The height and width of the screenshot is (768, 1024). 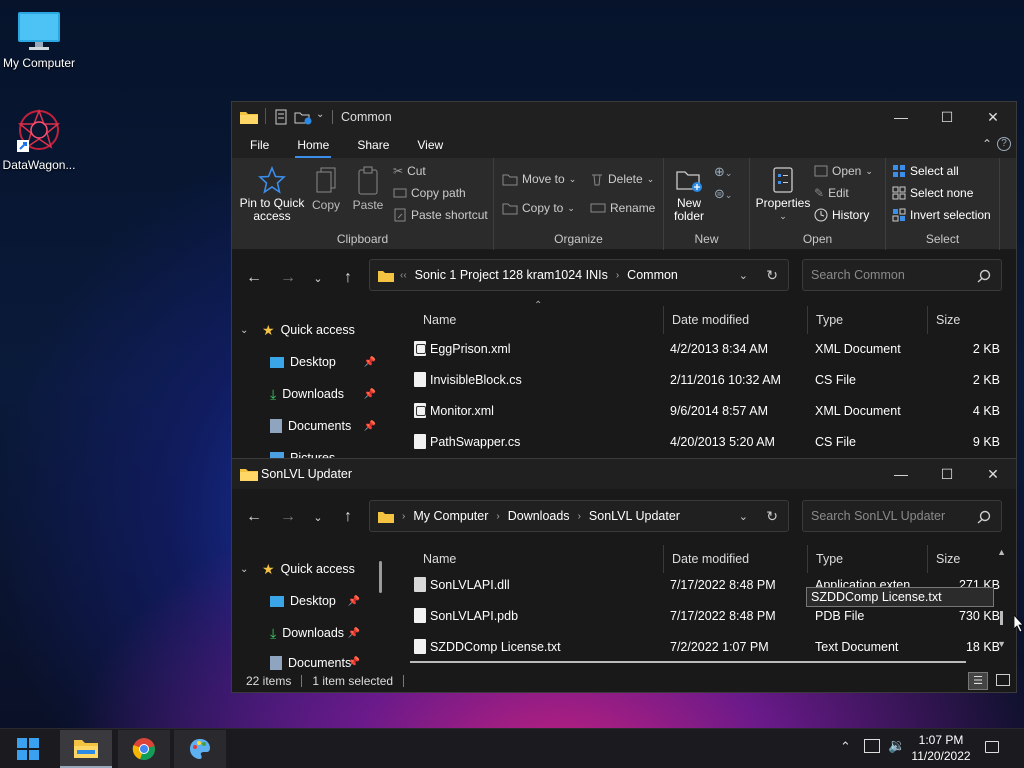 I want to click on search-input: Search SonLVL Updater, so click(x=902, y=516).